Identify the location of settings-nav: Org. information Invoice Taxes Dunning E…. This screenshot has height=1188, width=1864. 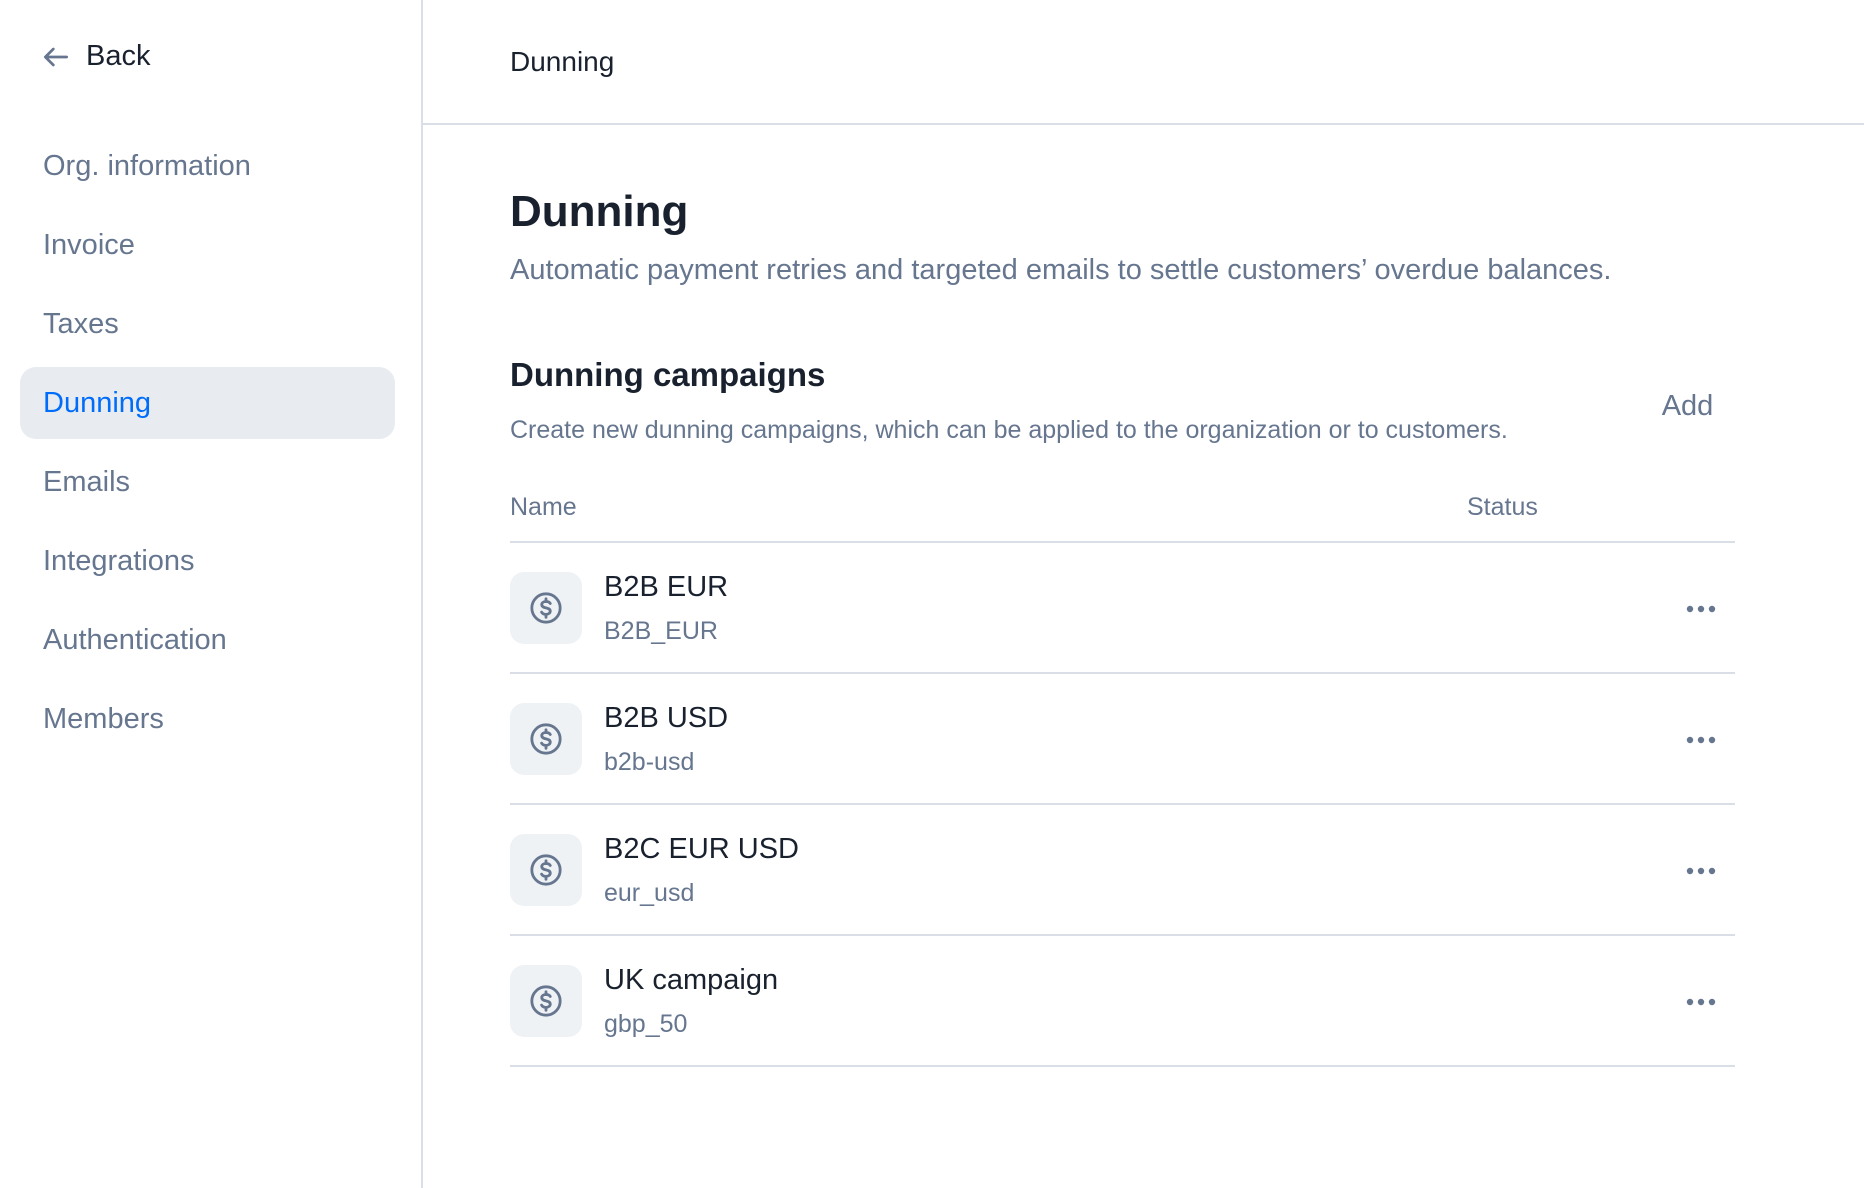
(207, 446).